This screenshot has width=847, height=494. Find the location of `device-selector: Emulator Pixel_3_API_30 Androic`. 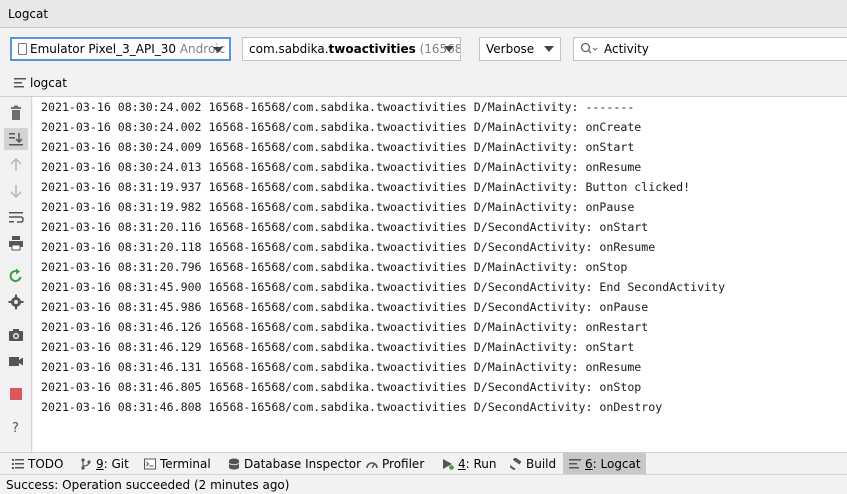

device-selector: Emulator Pixel_3_API_30 Androic is located at coordinates (120, 49).